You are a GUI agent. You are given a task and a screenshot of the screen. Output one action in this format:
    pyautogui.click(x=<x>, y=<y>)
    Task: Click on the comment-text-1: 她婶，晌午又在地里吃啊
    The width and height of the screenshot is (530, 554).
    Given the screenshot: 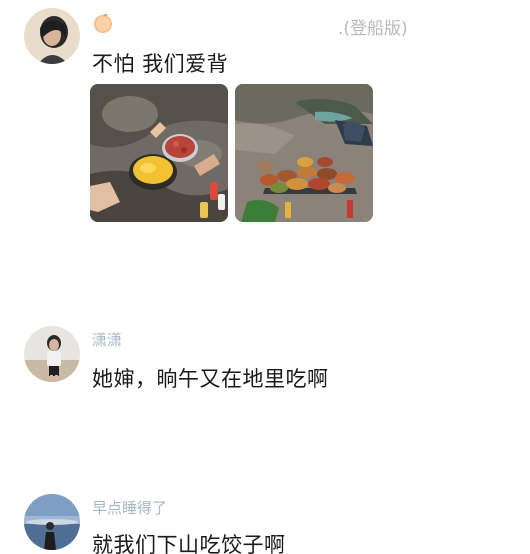 What is the action you would take?
    pyautogui.click(x=210, y=379)
    